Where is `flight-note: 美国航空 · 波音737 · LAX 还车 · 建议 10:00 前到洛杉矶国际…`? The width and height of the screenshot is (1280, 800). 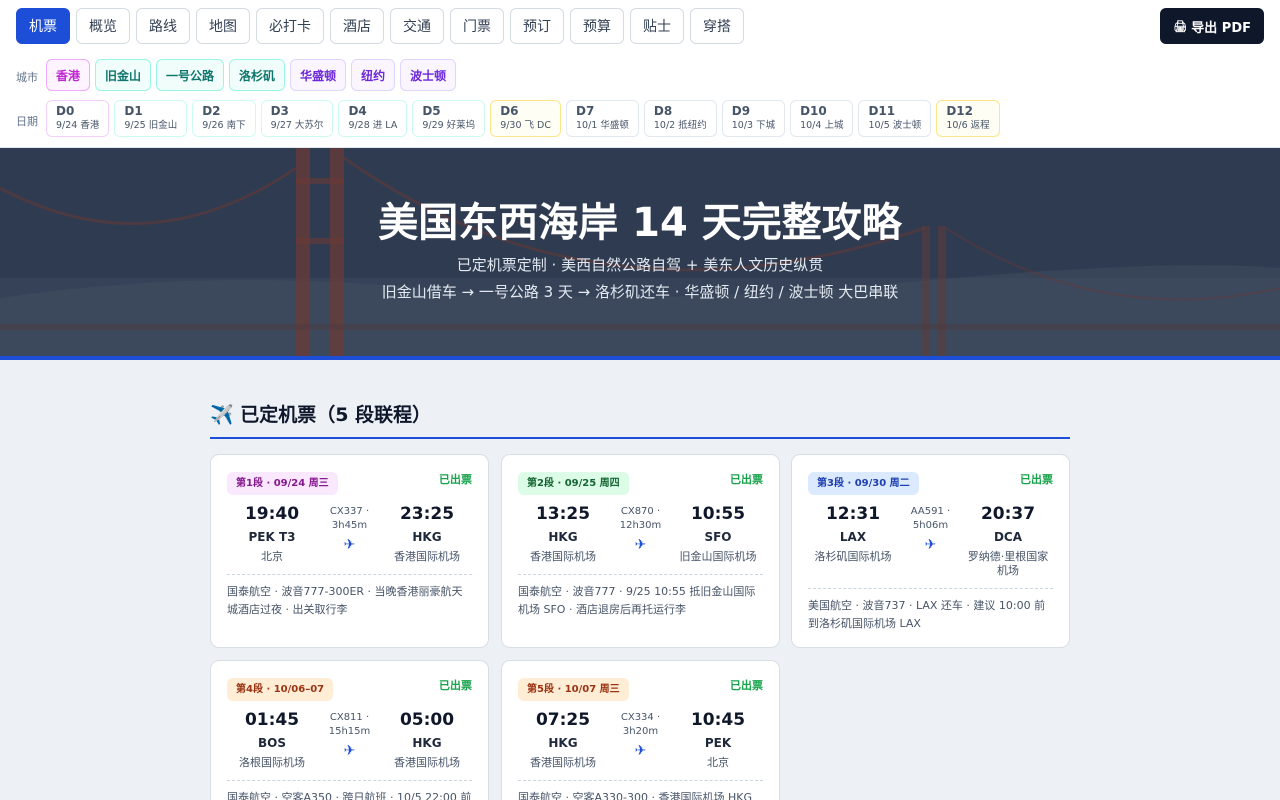
flight-note: 美国航空 · 波音737 · LAX 还车 · 建议 10:00 前到洛杉矶国际… is located at coordinates (930, 610).